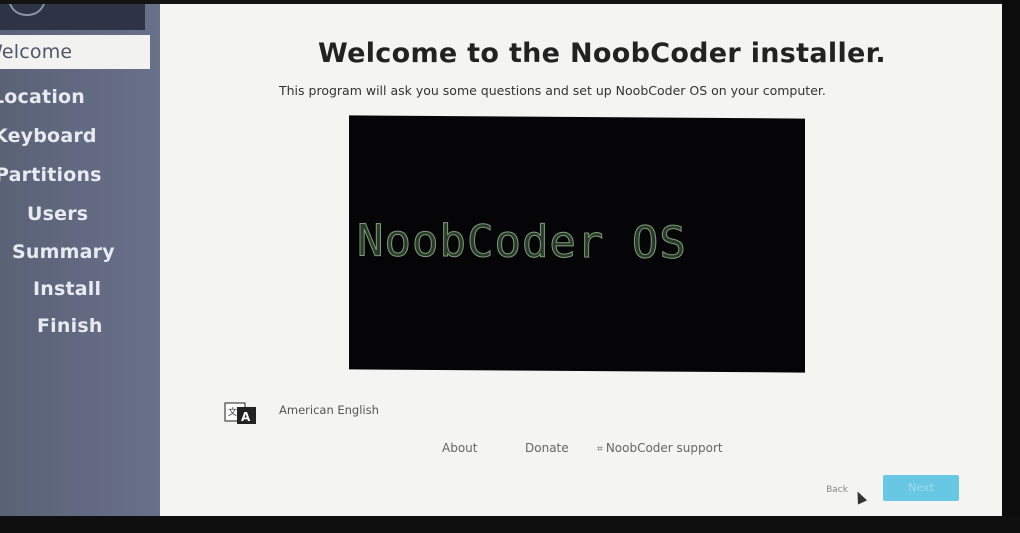 This screenshot has height=533, width=1020. Describe the element at coordinates (102, 214) in the screenshot. I see `sidebar-item-users: Users` at that location.